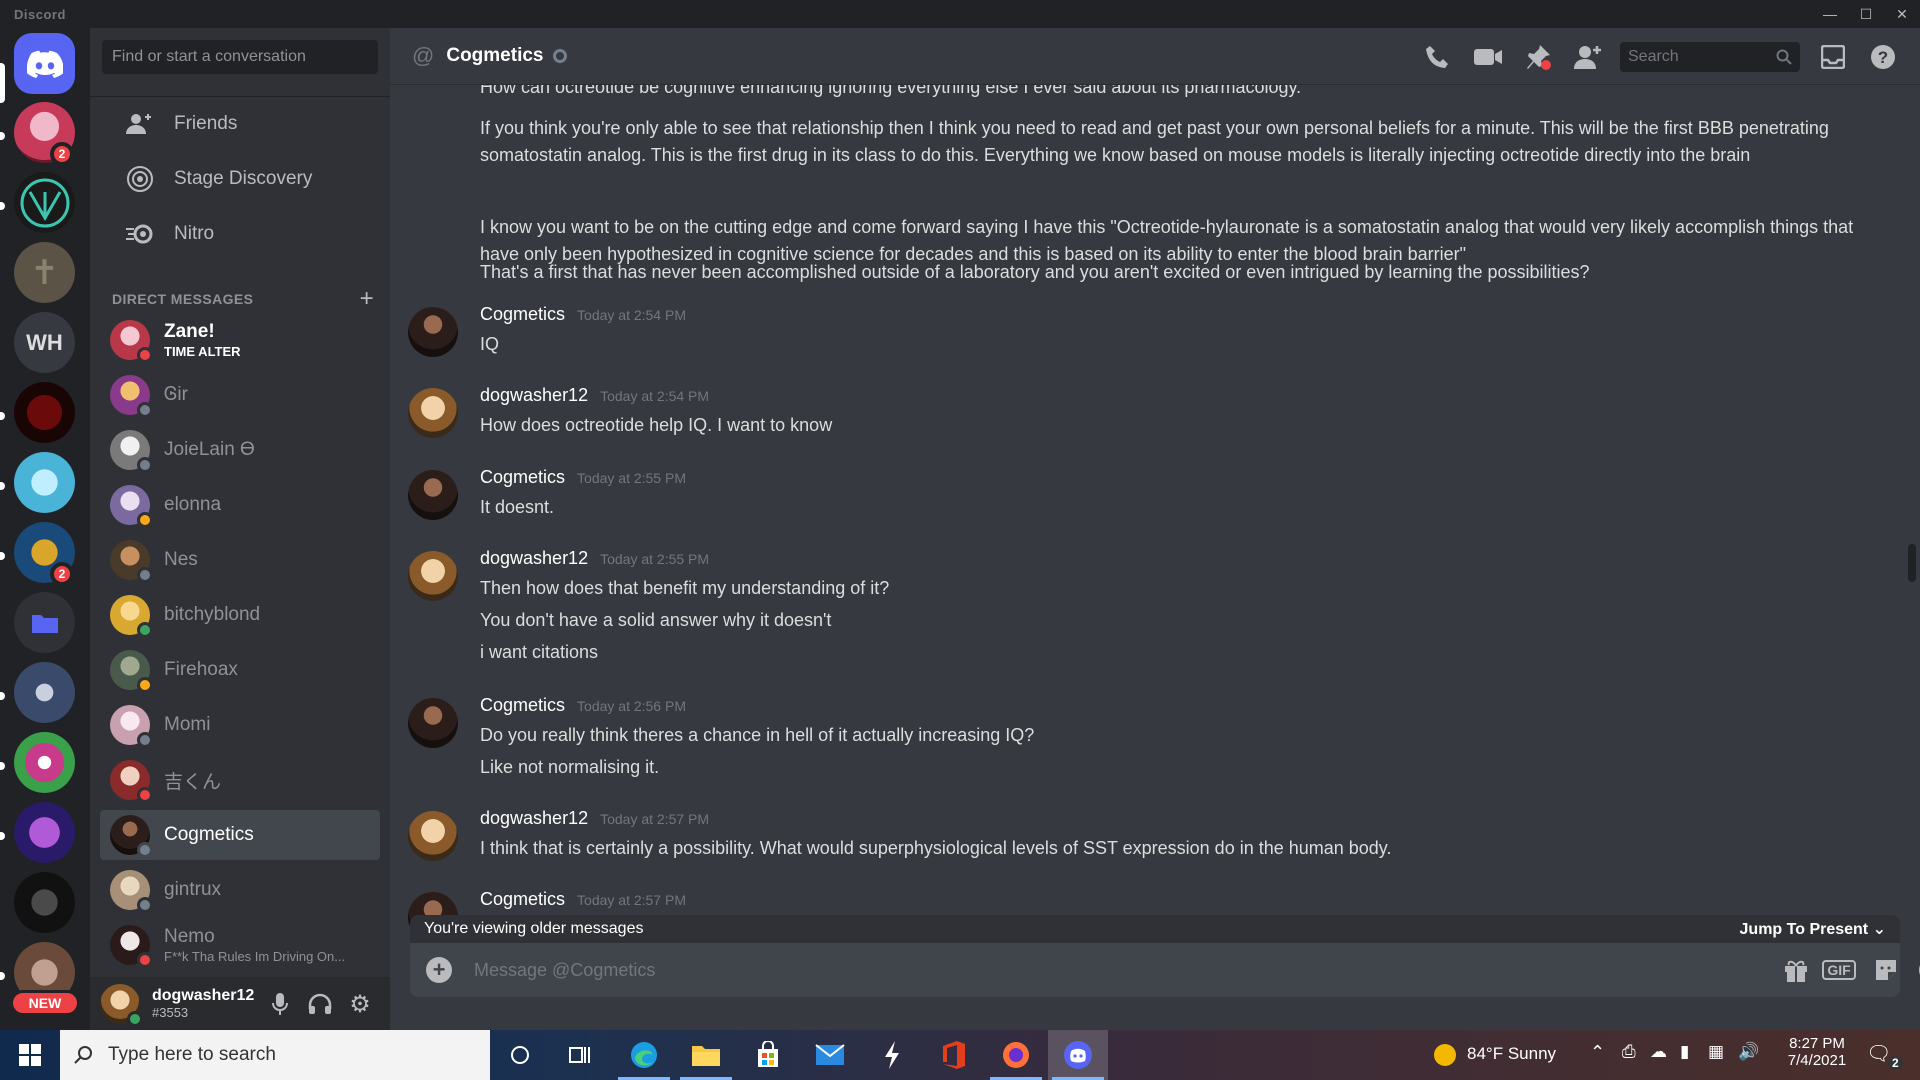  Describe the element at coordinates (1912, 563) in the screenshot. I see `scrollbar-thumb` at that location.